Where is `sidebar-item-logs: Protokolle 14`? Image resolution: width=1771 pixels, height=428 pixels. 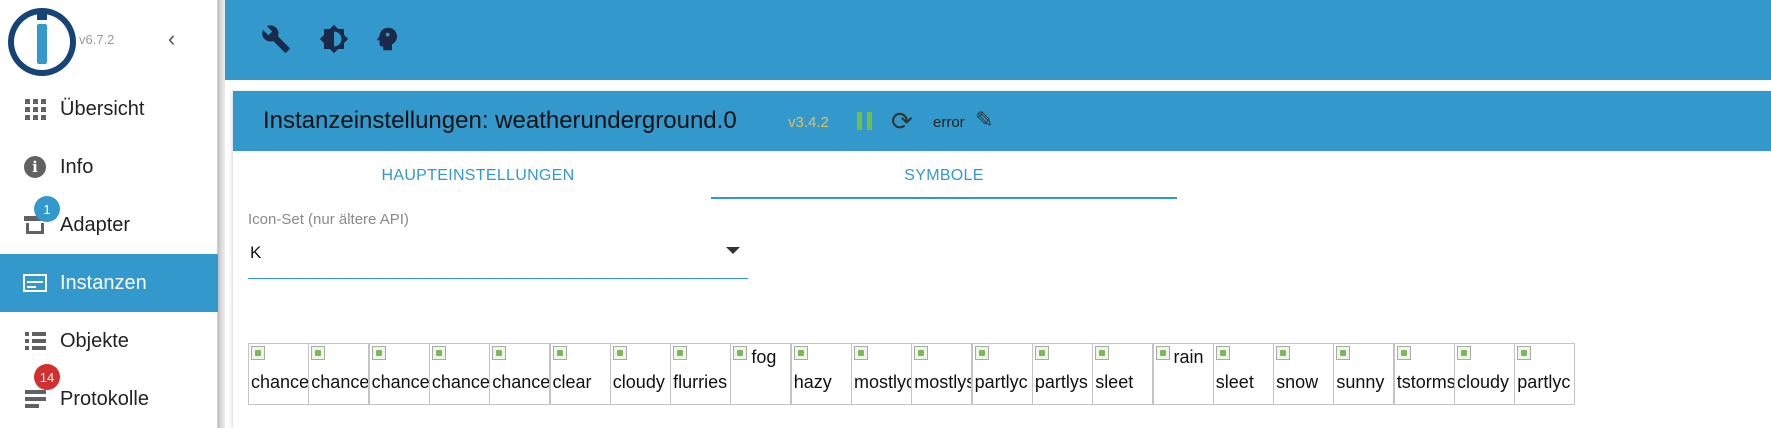
sidebar-item-logs: Protokolle 14 is located at coordinates (109, 396).